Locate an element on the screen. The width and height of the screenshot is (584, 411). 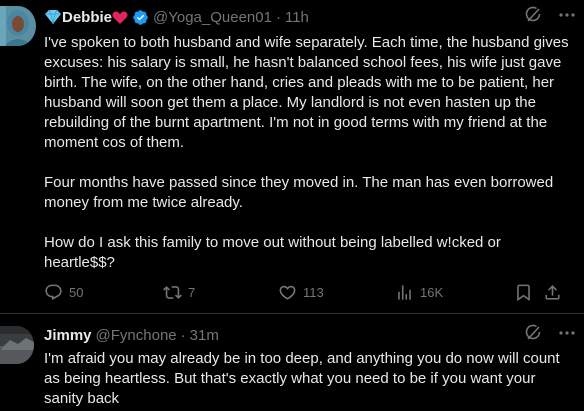
views-icon is located at coordinates (404, 292).